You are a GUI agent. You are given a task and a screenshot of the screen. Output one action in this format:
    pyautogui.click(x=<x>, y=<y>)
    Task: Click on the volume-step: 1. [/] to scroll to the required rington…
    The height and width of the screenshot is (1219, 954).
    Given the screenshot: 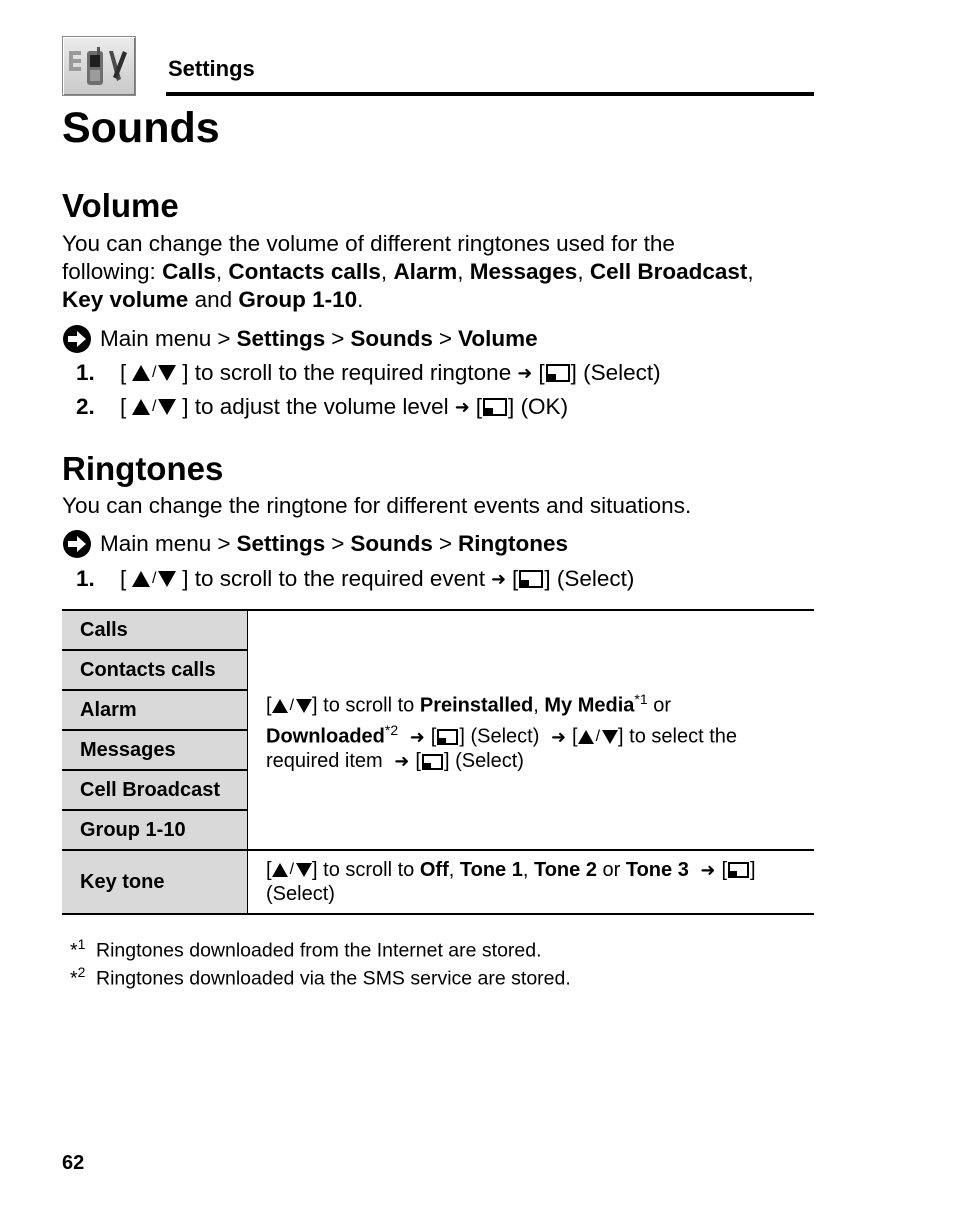 What is the action you would take?
    pyautogui.click(x=368, y=372)
    